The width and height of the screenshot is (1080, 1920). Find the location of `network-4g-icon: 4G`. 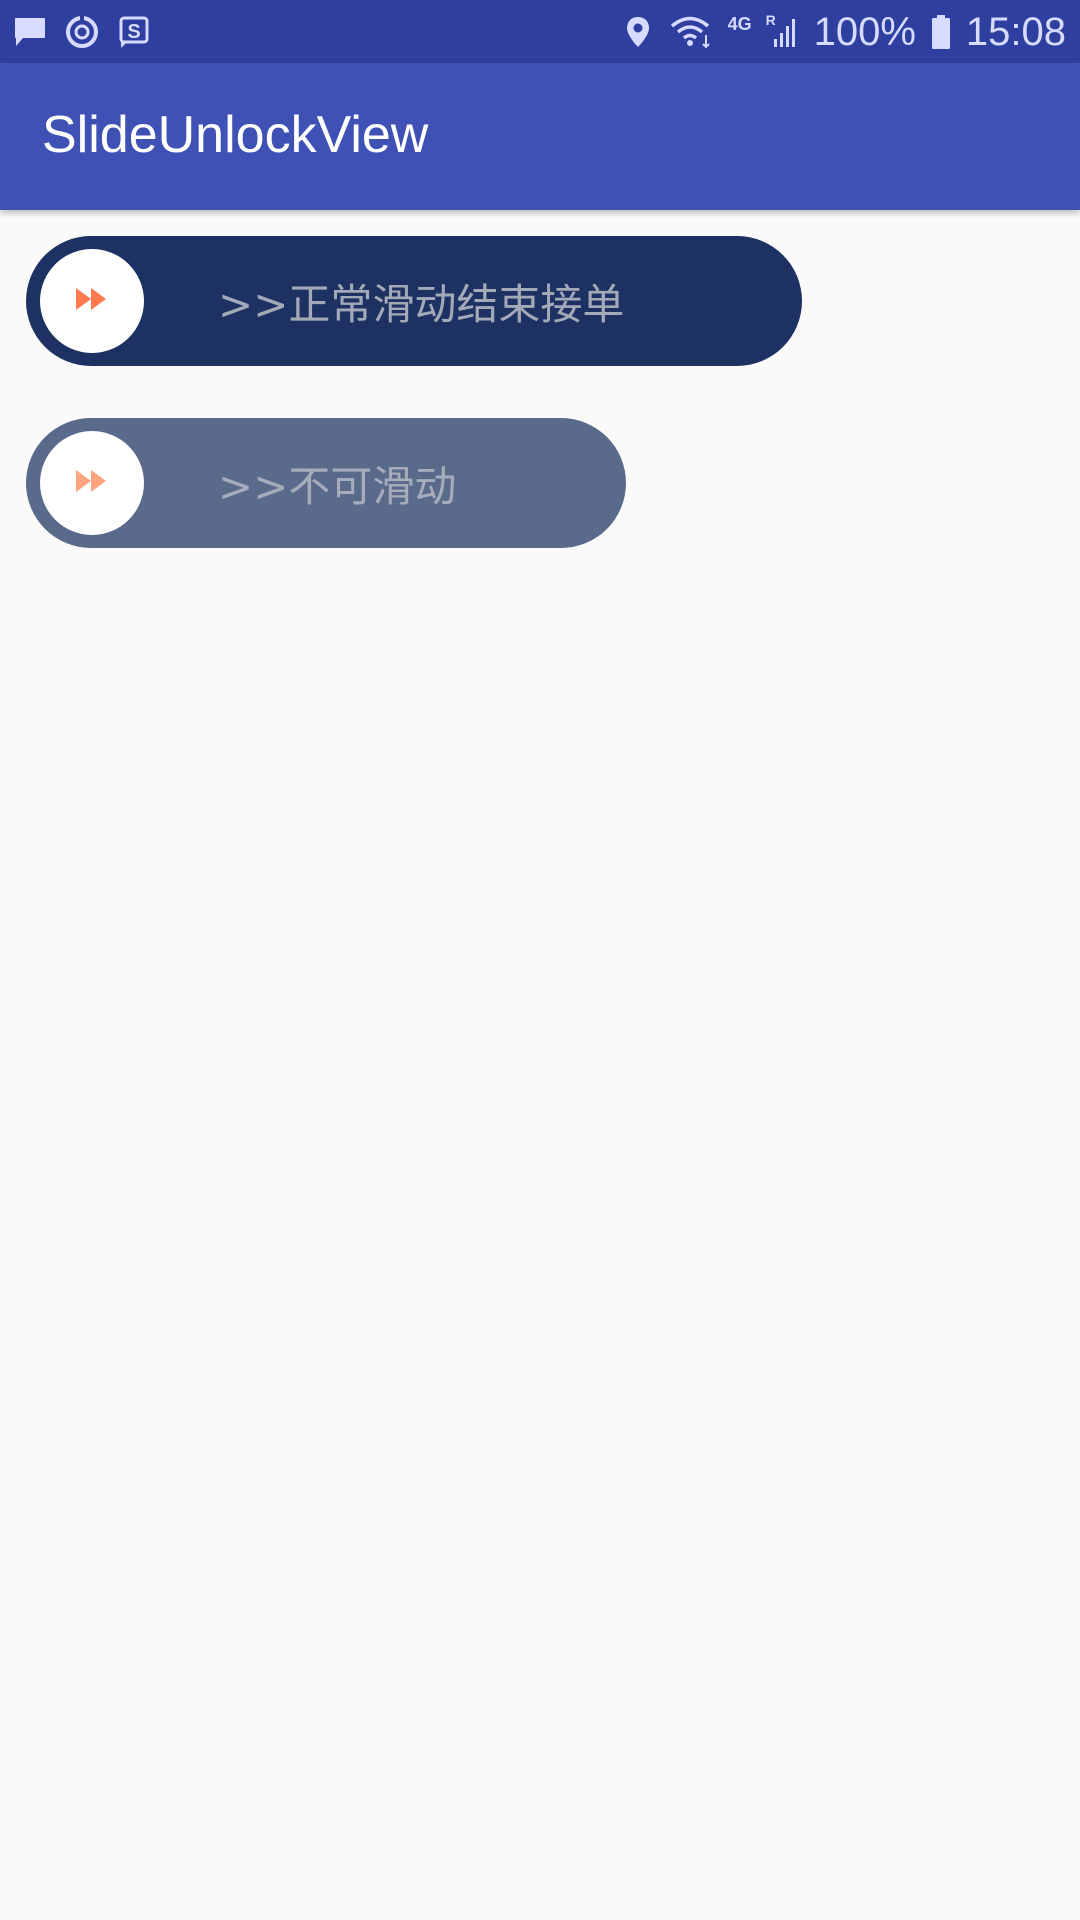

network-4g-icon: 4G is located at coordinates (739, 24).